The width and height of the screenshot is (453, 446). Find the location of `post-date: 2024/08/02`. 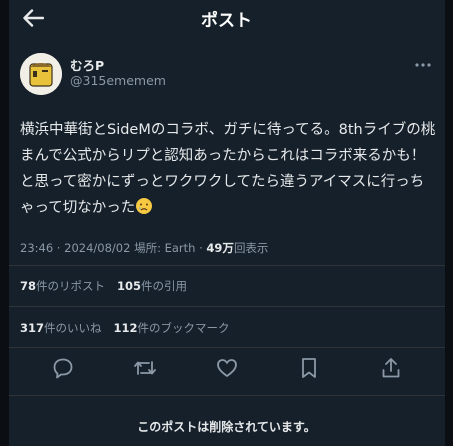

post-date: 2024/08/02 is located at coordinates (97, 248).